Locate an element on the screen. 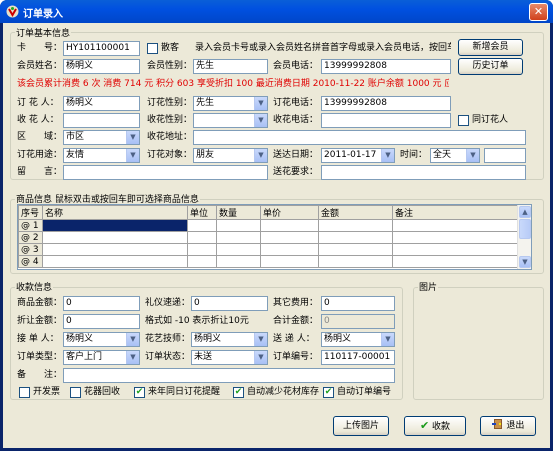  close-button: ✕ is located at coordinates (538, 12).